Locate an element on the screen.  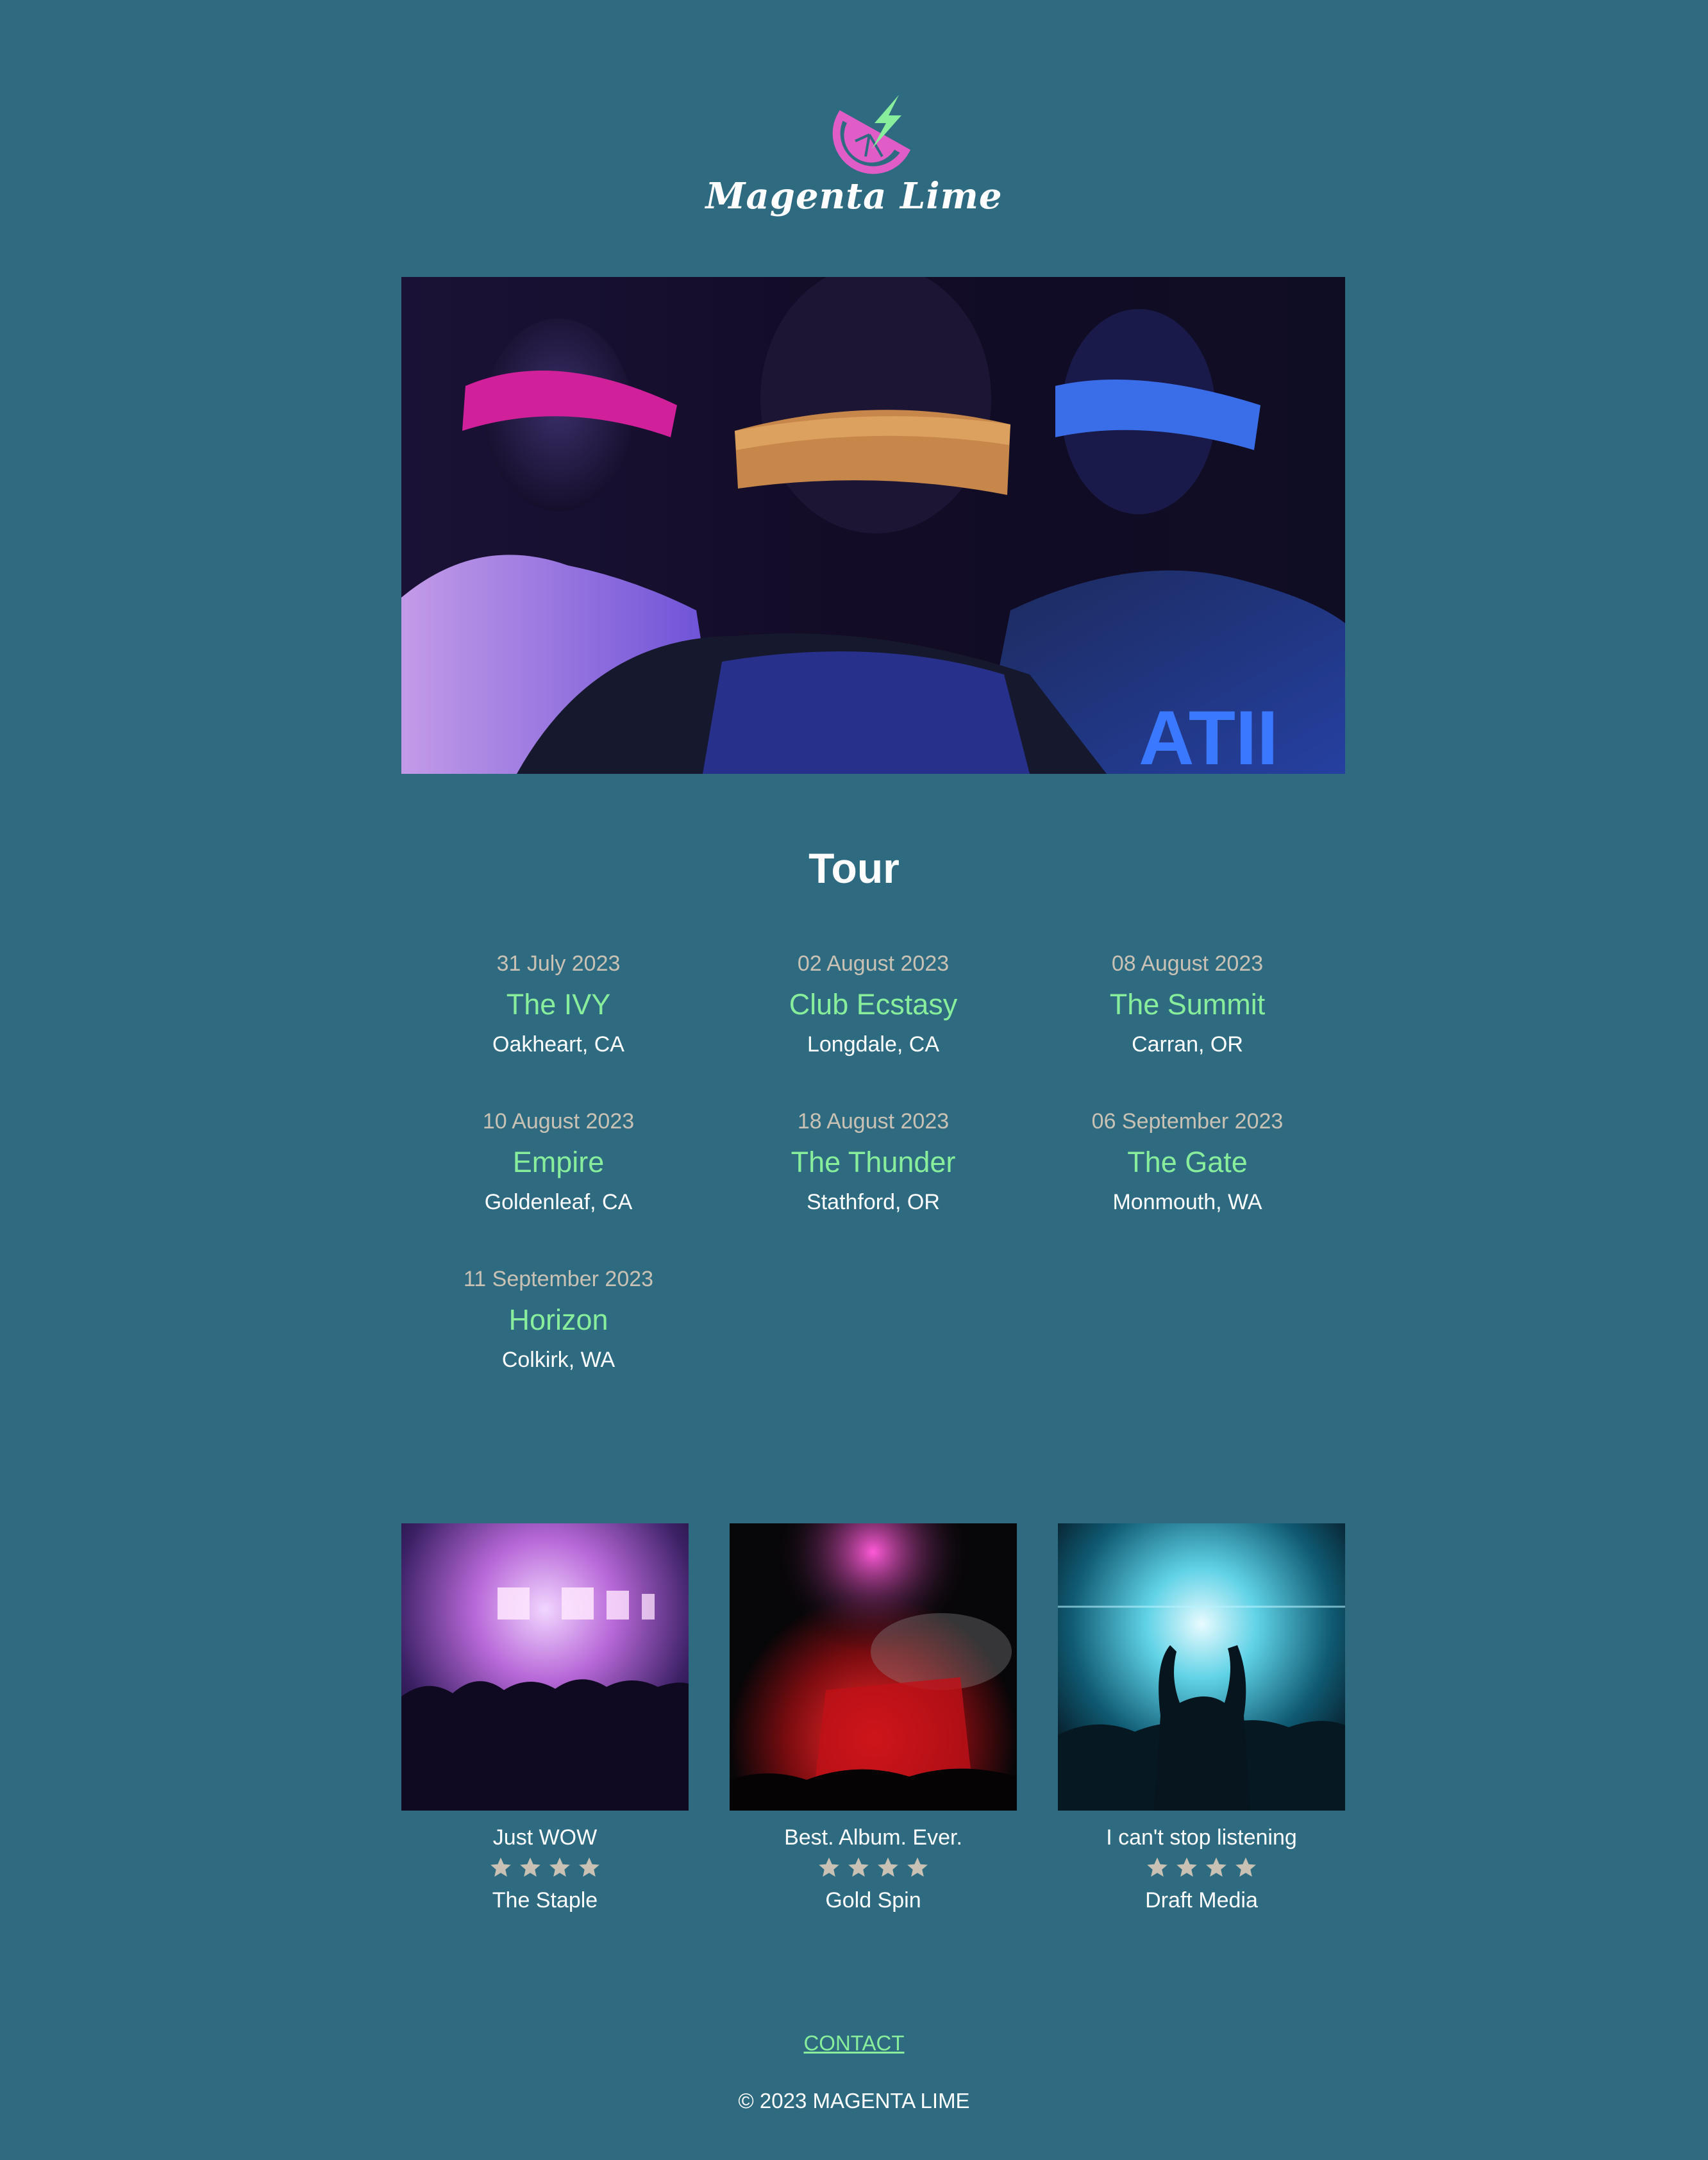
event-city: Stathford, OR is located at coordinates (874, 1202).